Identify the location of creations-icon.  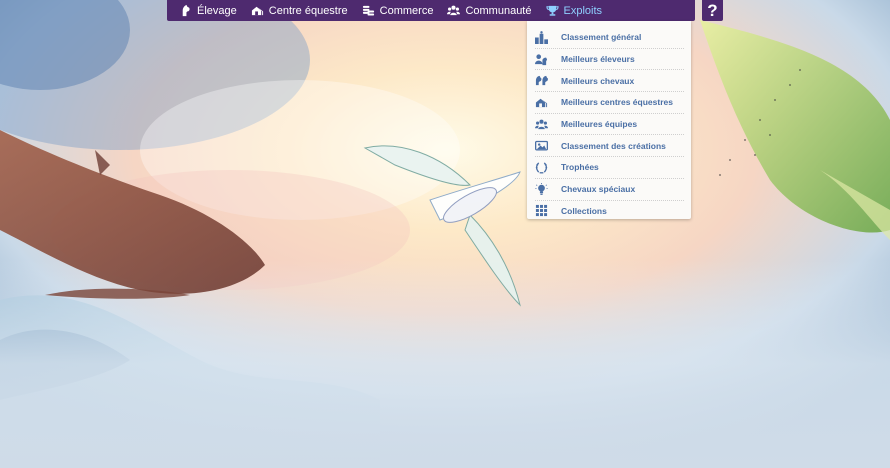
(541, 145).